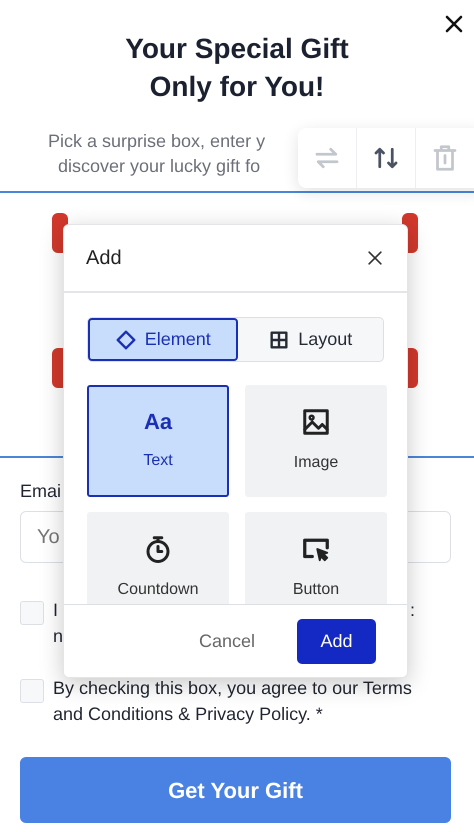 This screenshot has height=832, width=474. Describe the element at coordinates (310, 339) in the screenshot. I see `tab: Layout` at that location.